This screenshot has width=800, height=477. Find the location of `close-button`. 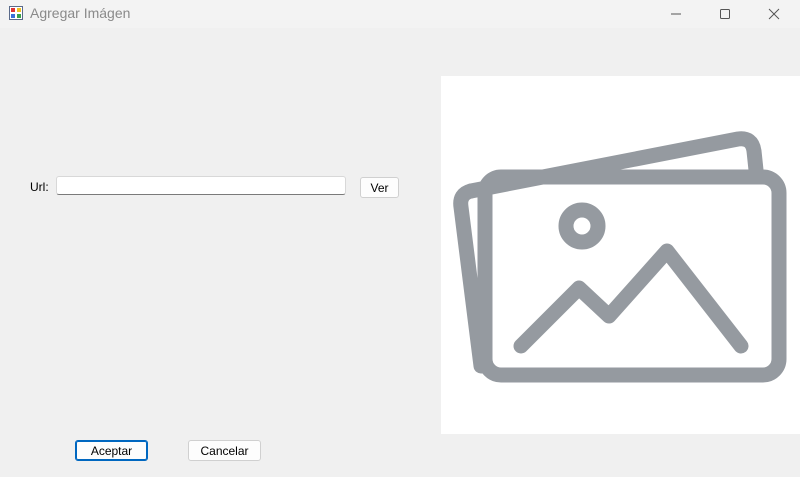

close-button is located at coordinates (774, 14).